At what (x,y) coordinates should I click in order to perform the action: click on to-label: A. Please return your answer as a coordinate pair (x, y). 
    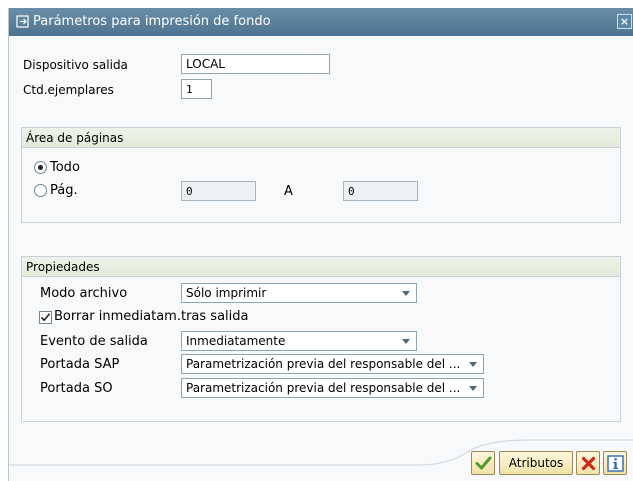
    Looking at the image, I should click on (288, 191).